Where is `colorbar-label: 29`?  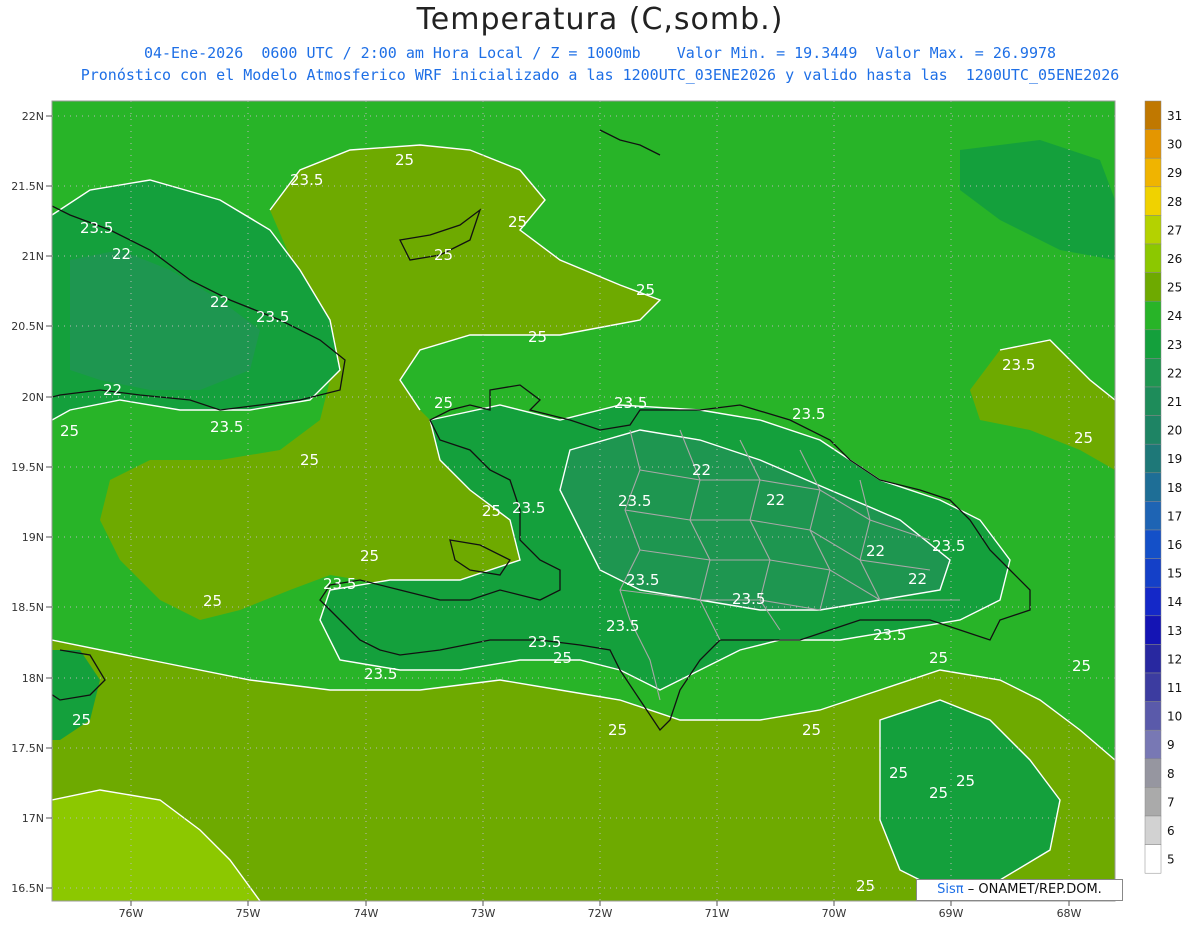
colorbar-label: 29 is located at coordinates (1174, 173).